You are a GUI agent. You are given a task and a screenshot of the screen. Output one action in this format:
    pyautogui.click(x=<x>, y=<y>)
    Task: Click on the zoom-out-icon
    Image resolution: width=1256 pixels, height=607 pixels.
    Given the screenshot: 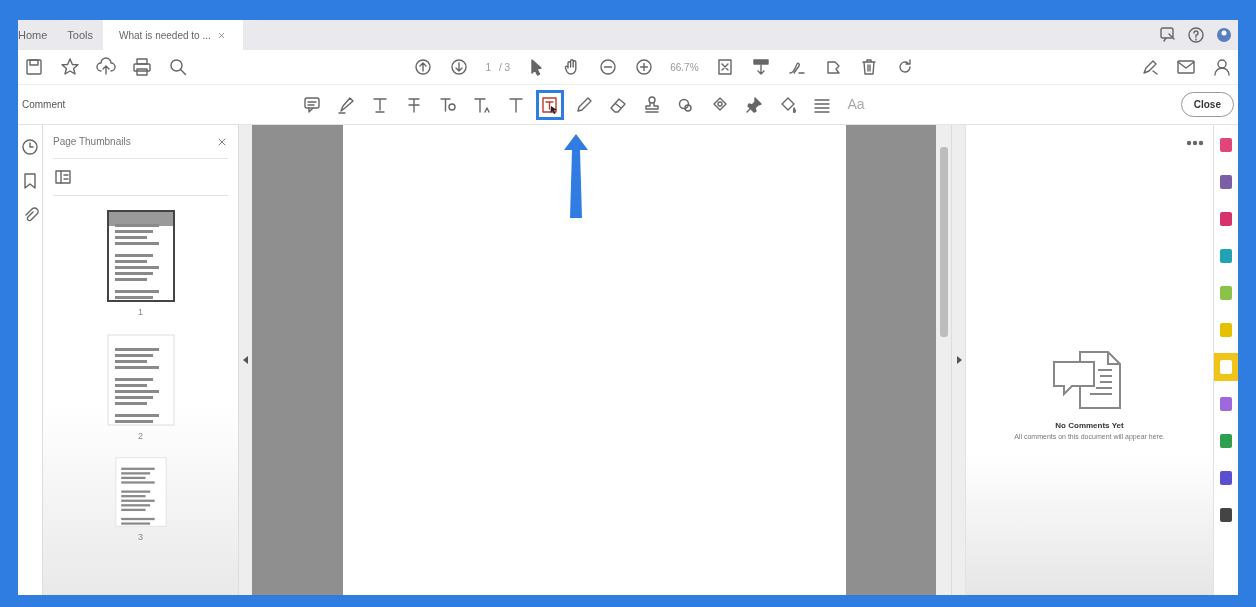 What is the action you would take?
    pyautogui.click(x=608, y=67)
    